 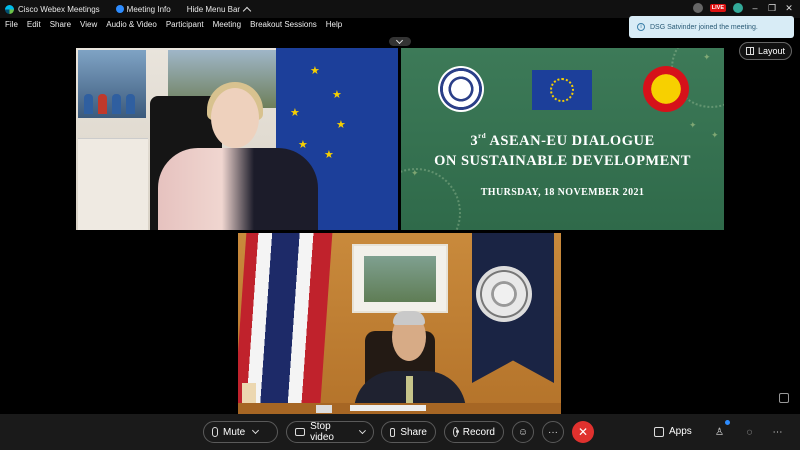 What do you see at coordinates (400, 278) in the screenshot?
I see `wall-painting` at bounding box center [400, 278].